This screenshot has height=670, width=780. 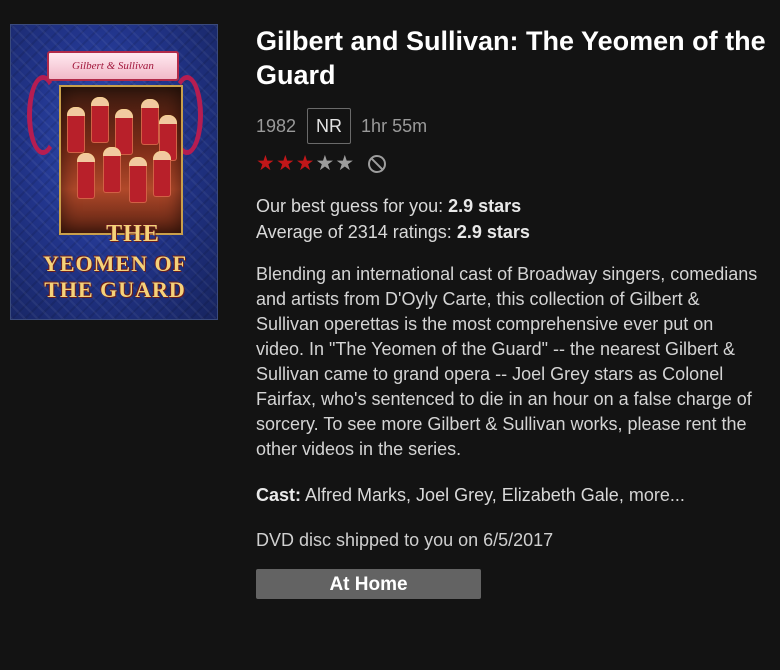 What do you see at coordinates (354, 232) in the screenshot?
I see `average-rating-label: Average of 2314 ratings:` at bounding box center [354, 232].